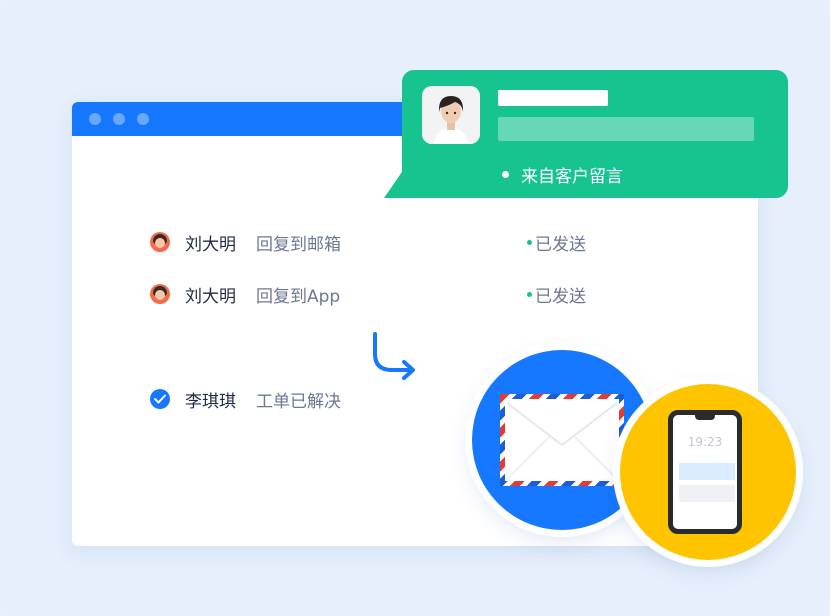  What do you see at coordinates (707, 493) in the screenshot?
I see `phone-message-placeholder` at bounding box center [707, 493].